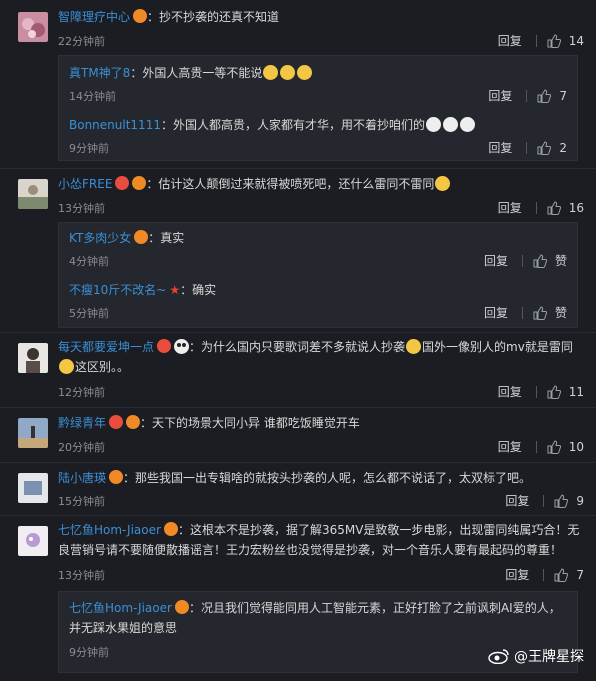 This screenshot has width=596, height=681. Describe the element at coordinates (565, 447) in the screenshot. I see `like-button: 10` at that location.